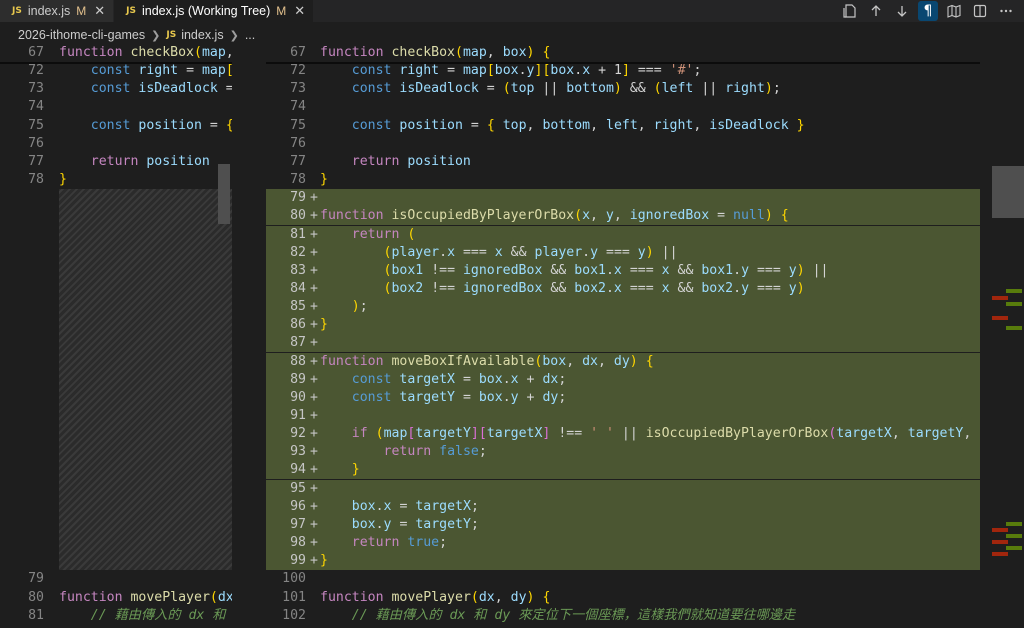 The width and height of the screenshot is (1024, 628). Describe the element at coordinates (36, 161) in the screenshot. I see `line-number: 77` at that location.